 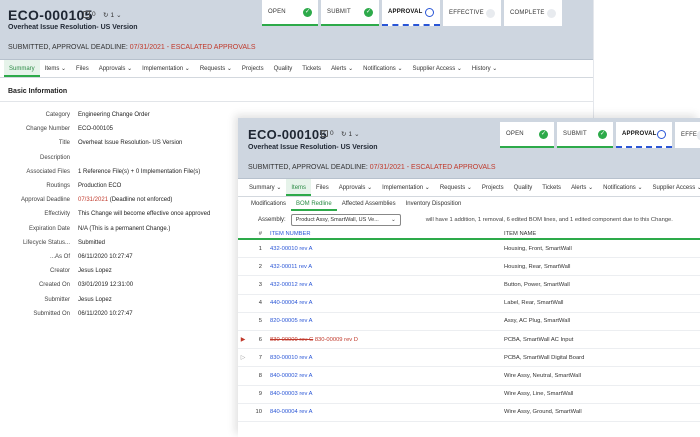 I want to click on table-row: 5 820-00005 rev A Assy, AC Plug, SmartWall, so click(x=469, y=322).